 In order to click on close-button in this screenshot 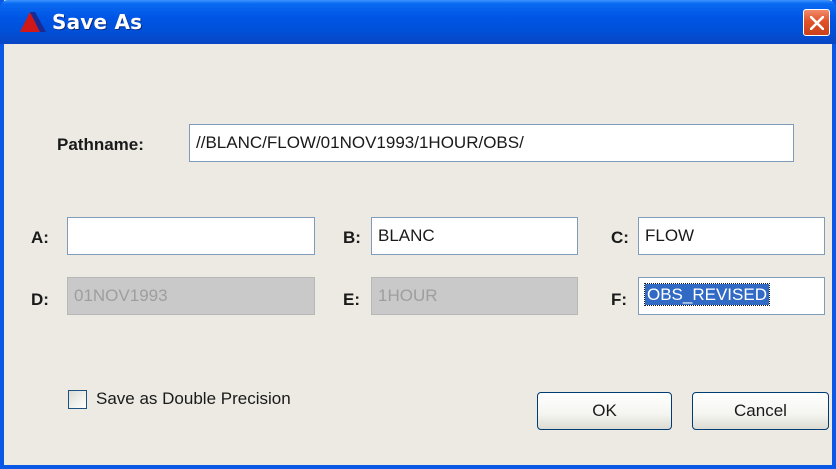, I will do `click(816, 22)`.